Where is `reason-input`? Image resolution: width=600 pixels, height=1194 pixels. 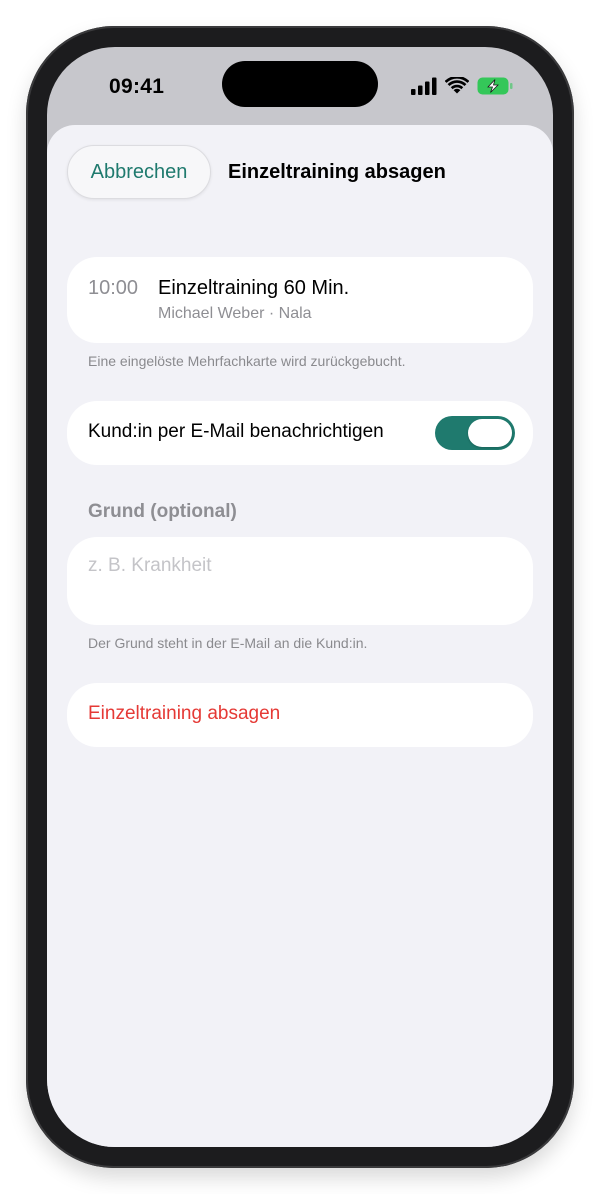 reason-input is located at coordinates (298, 566).